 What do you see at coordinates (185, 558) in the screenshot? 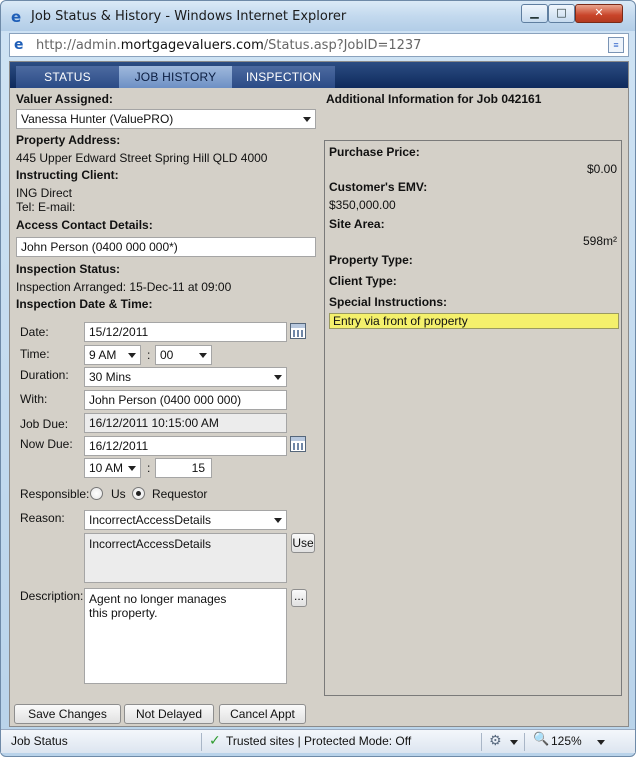
I see `reason-text-area: IncorrectAccessDetails` at bounding box center [185, 558].